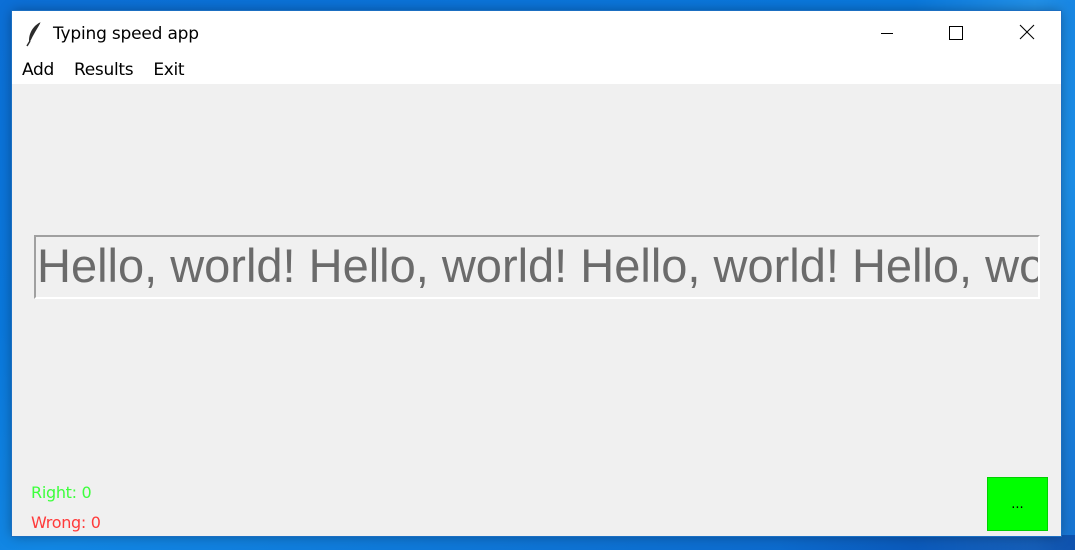  I want to click on maximize-icon, so click(955, 34).